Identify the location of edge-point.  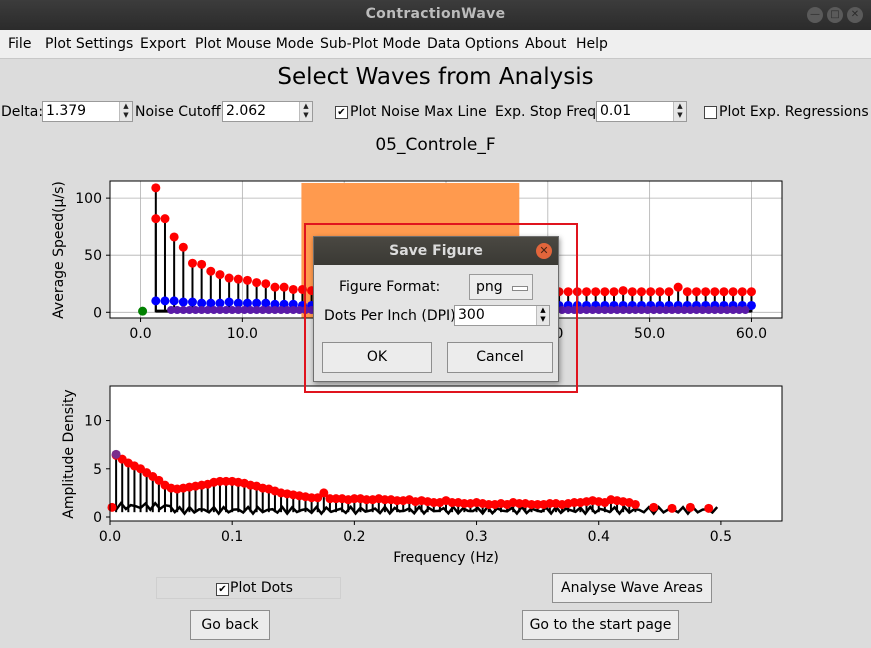
(112, 507).